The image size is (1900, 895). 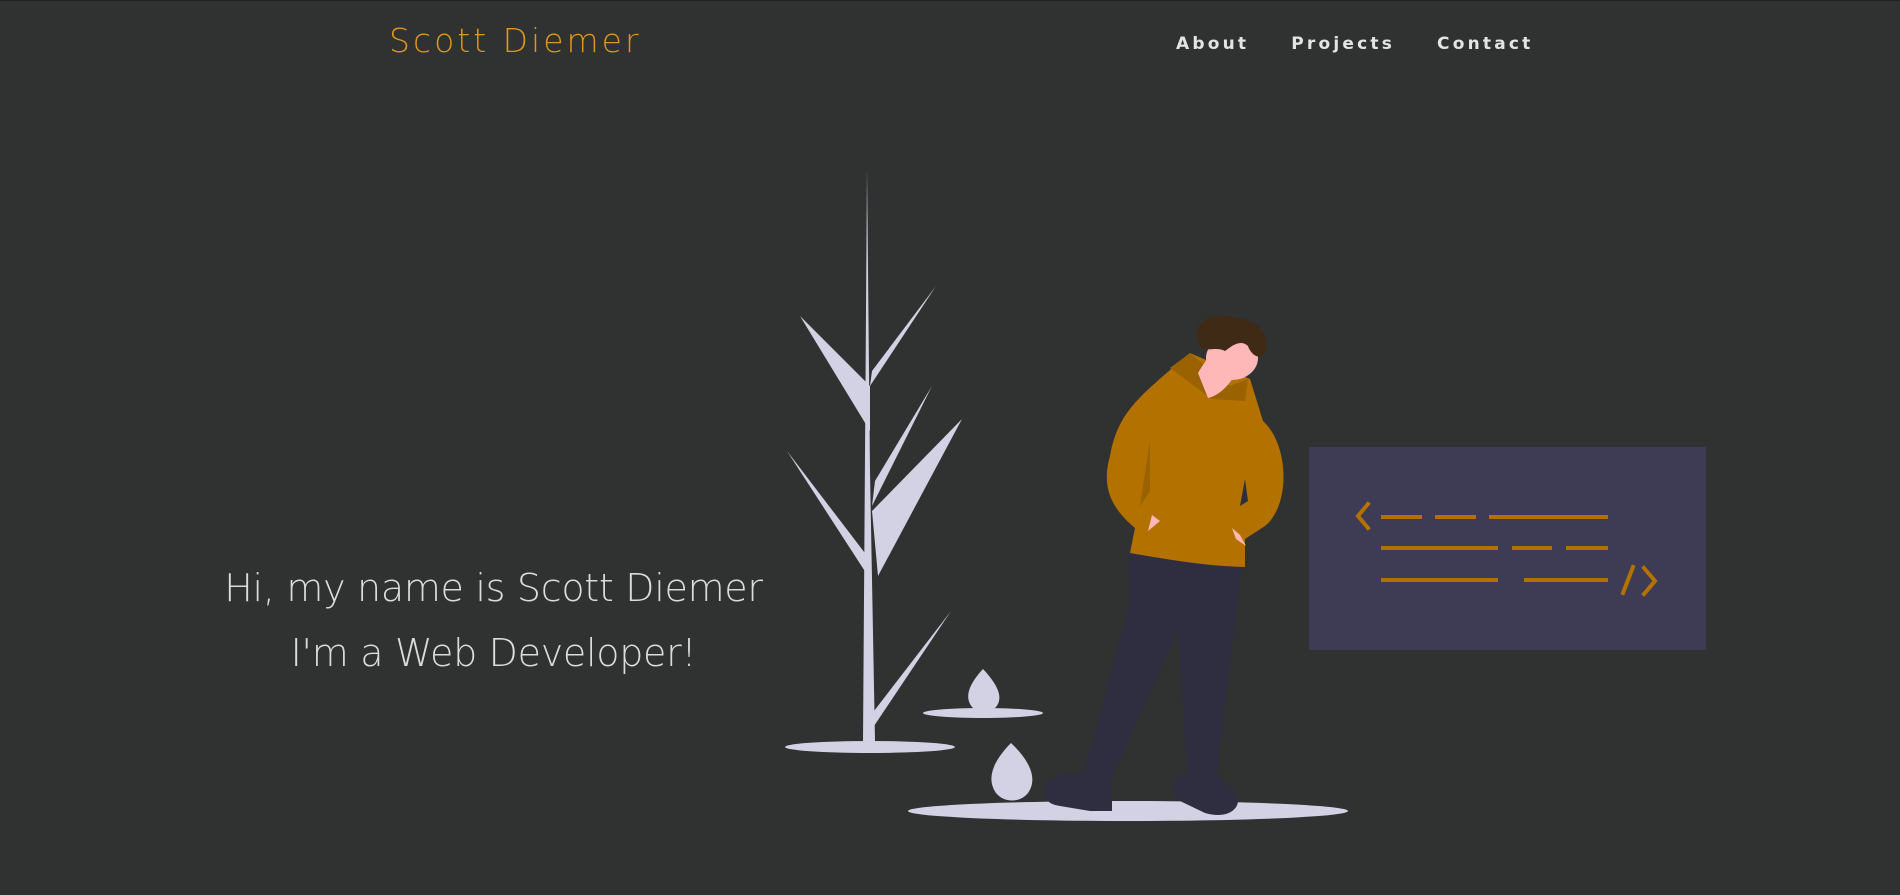 I want to click on plant-icon, so click(x=874, y=455).